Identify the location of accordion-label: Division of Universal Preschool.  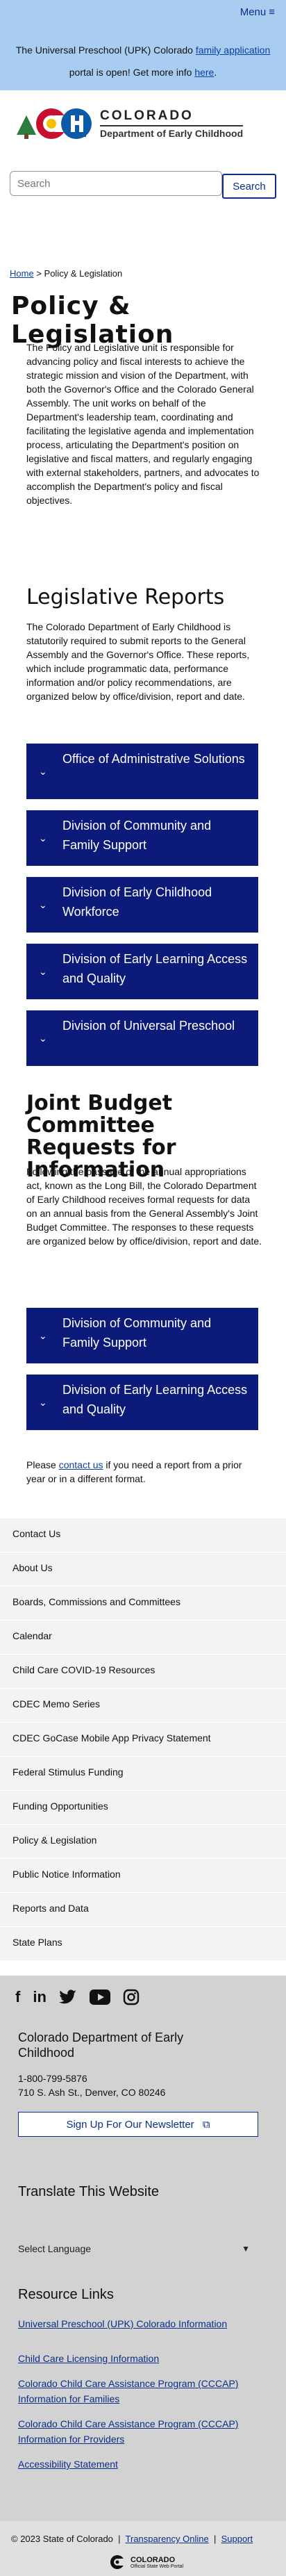
(148, 1026).